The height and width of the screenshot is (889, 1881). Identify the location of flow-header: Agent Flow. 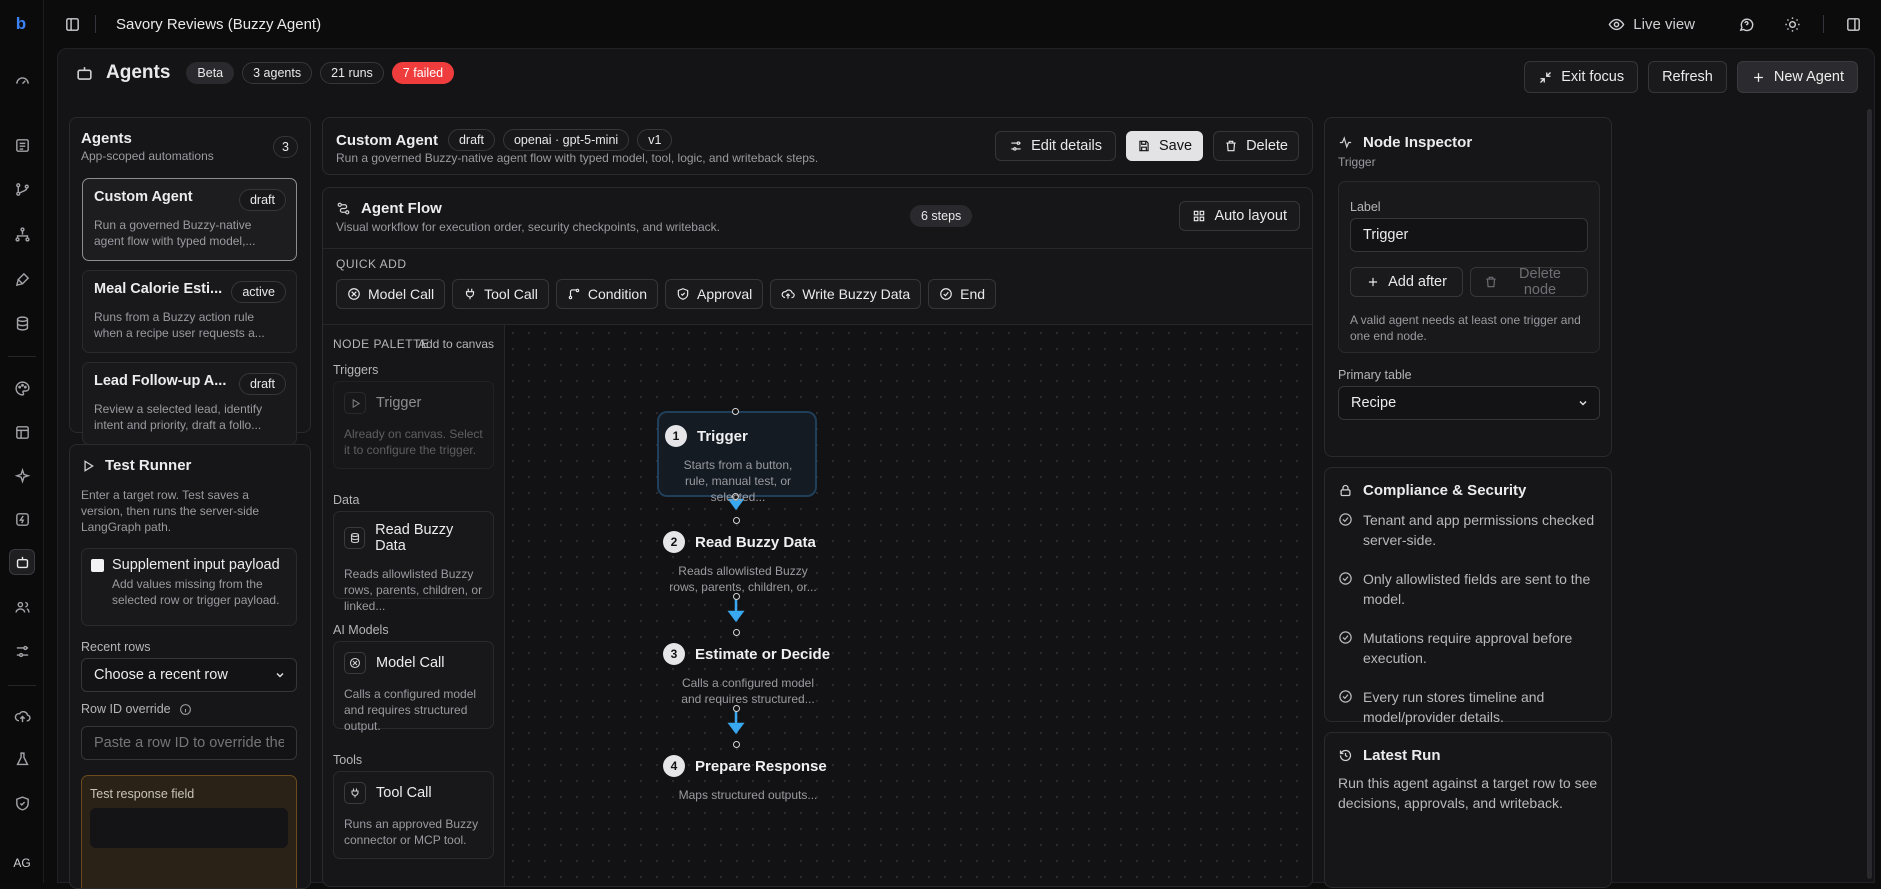
(389, 208).